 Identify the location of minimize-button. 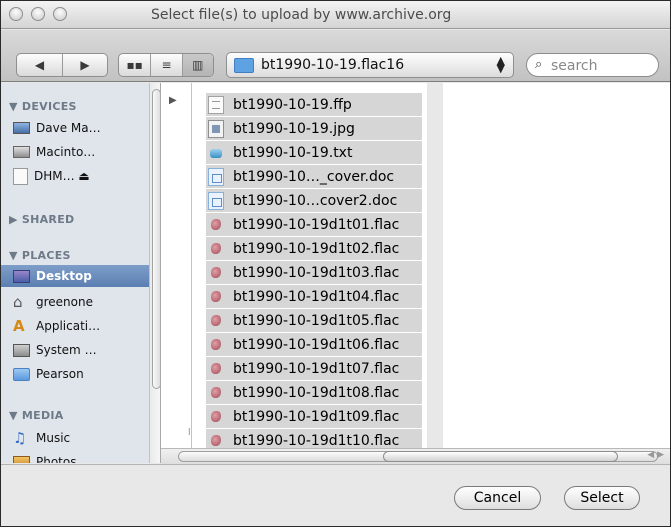
(38, 14).